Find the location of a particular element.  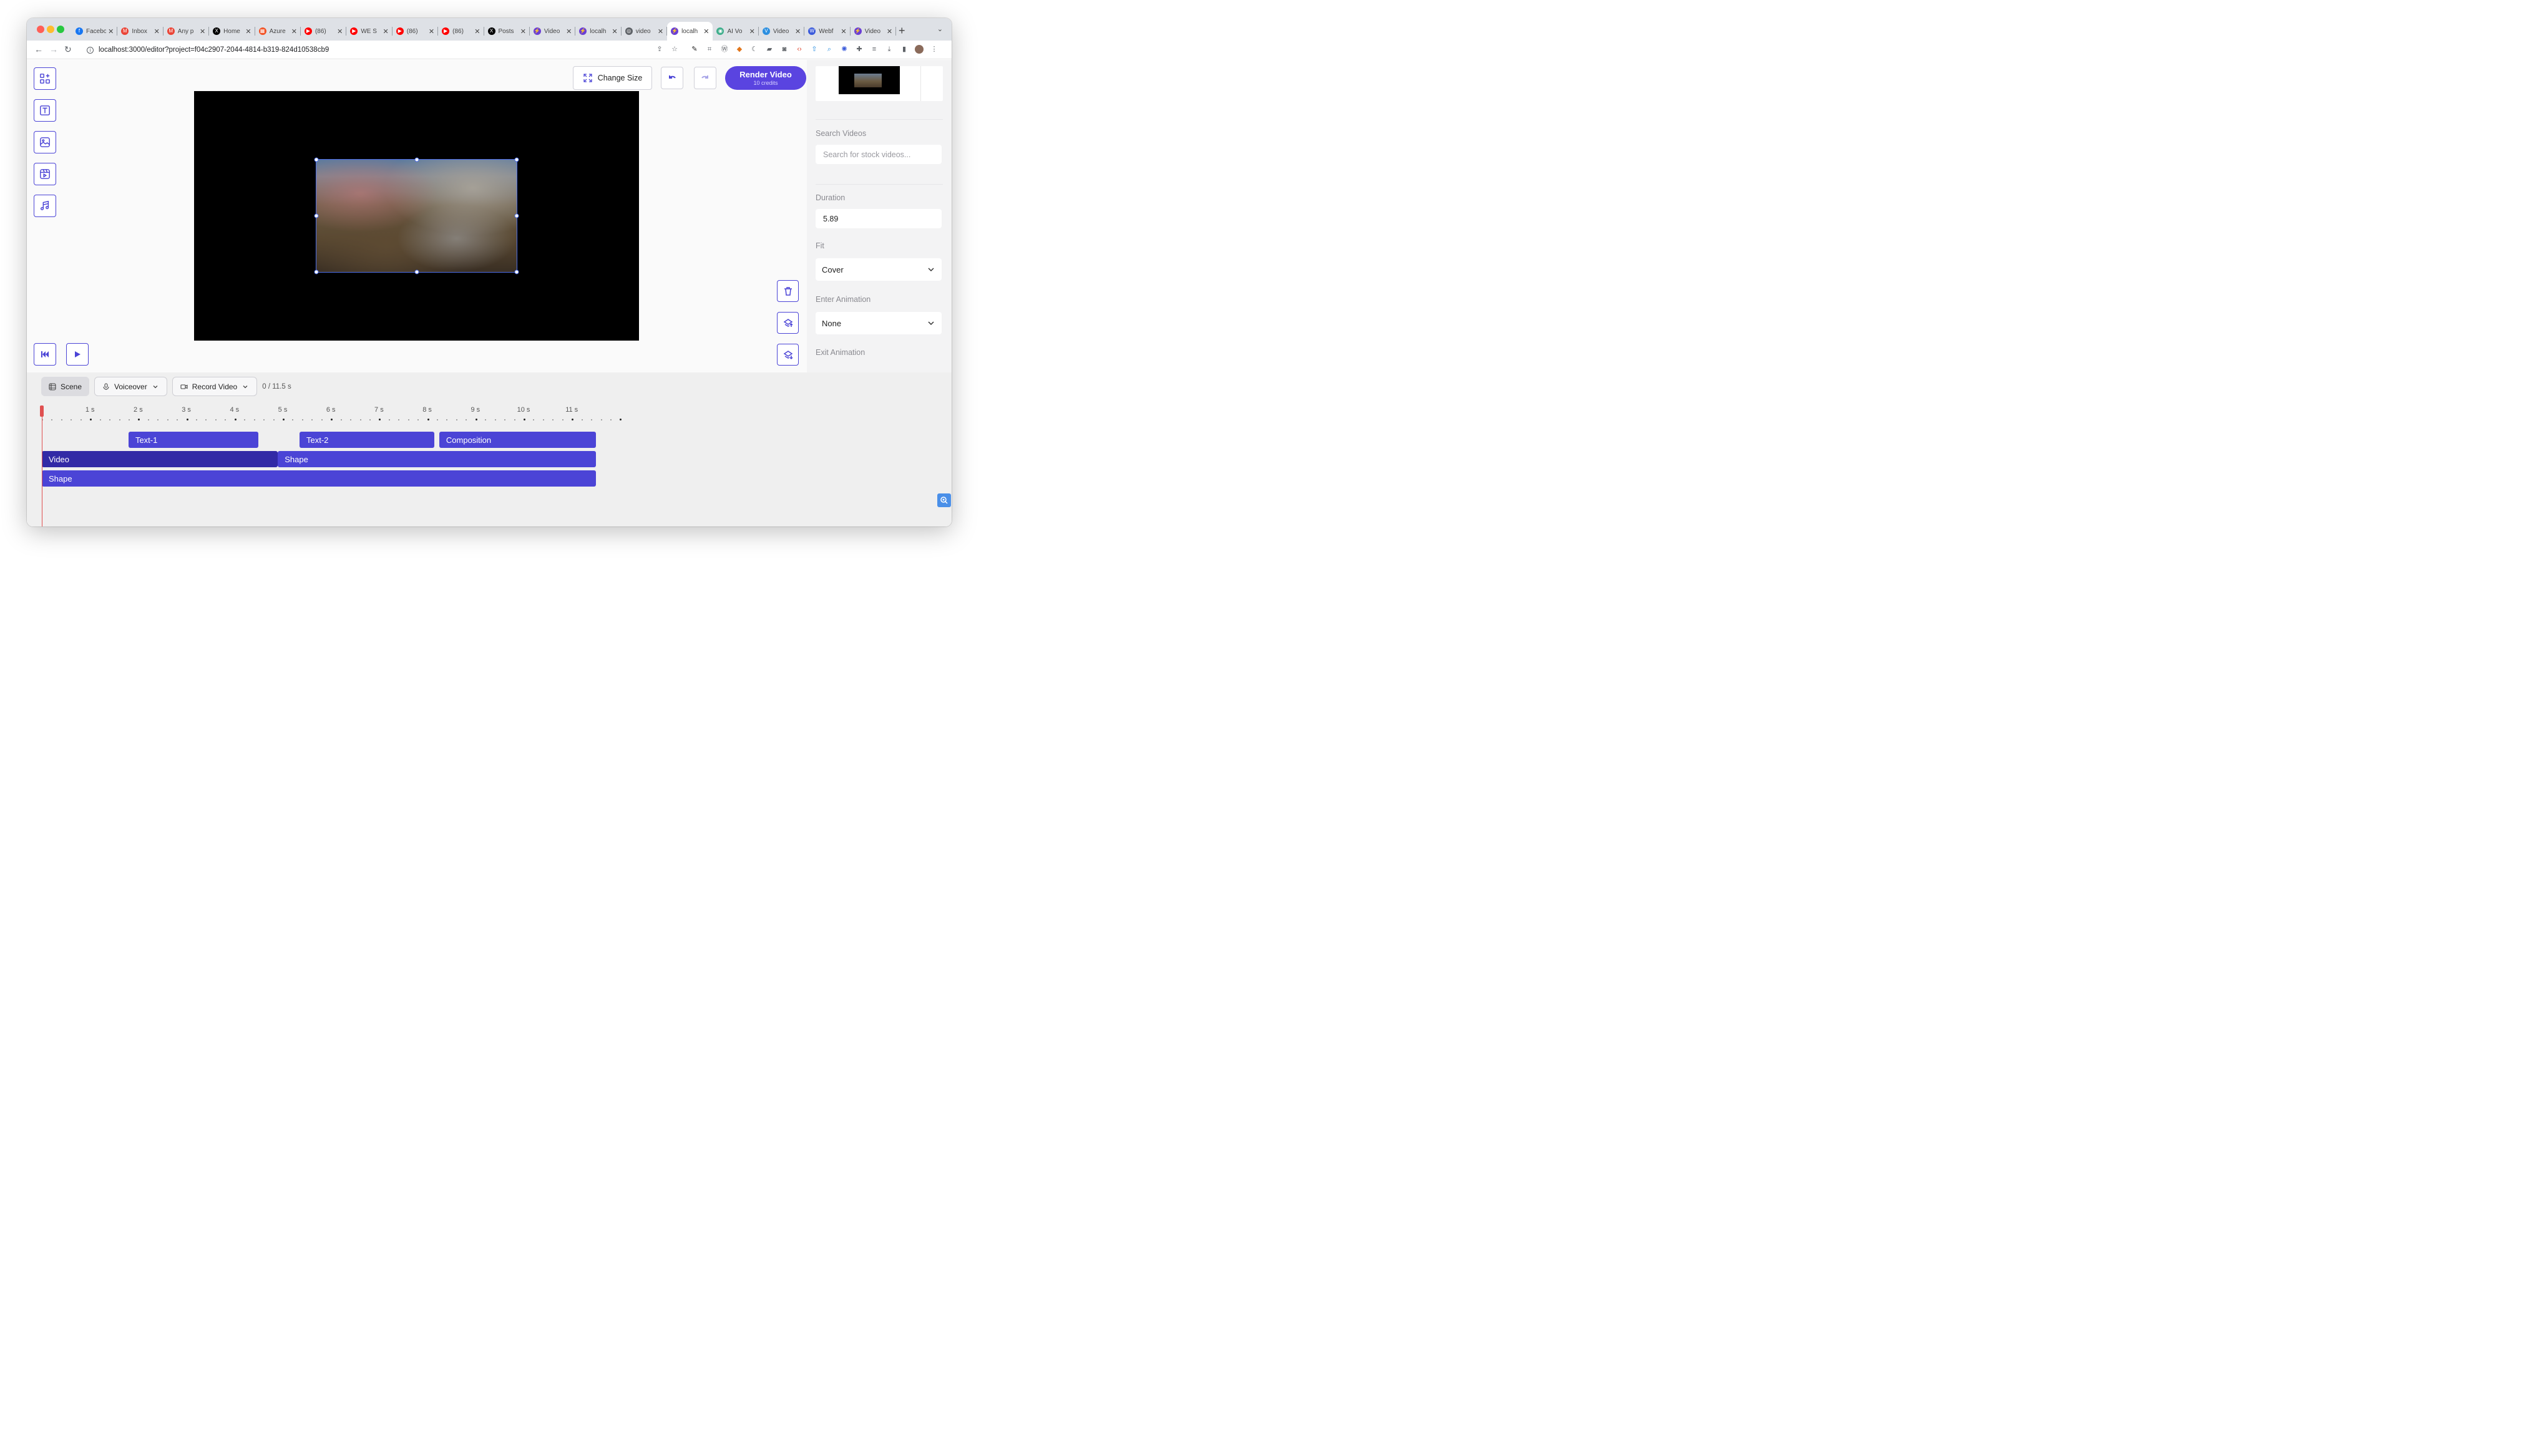

profile-avatar is located at coordinates (919, 49).